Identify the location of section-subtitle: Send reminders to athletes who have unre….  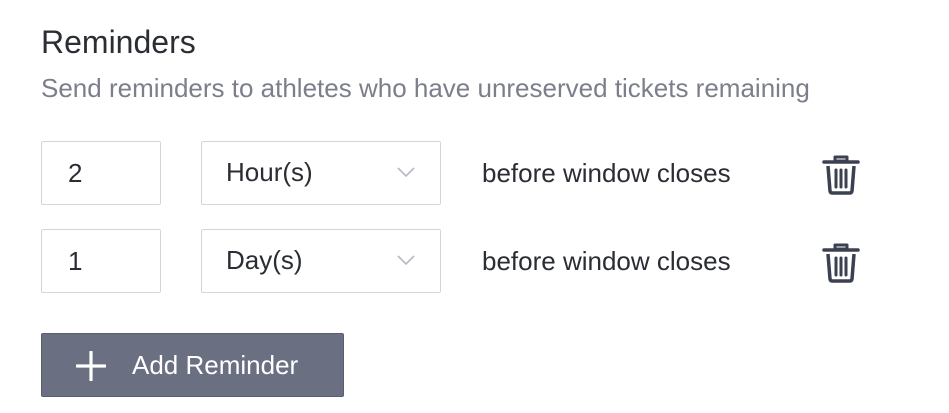
(425, 88).